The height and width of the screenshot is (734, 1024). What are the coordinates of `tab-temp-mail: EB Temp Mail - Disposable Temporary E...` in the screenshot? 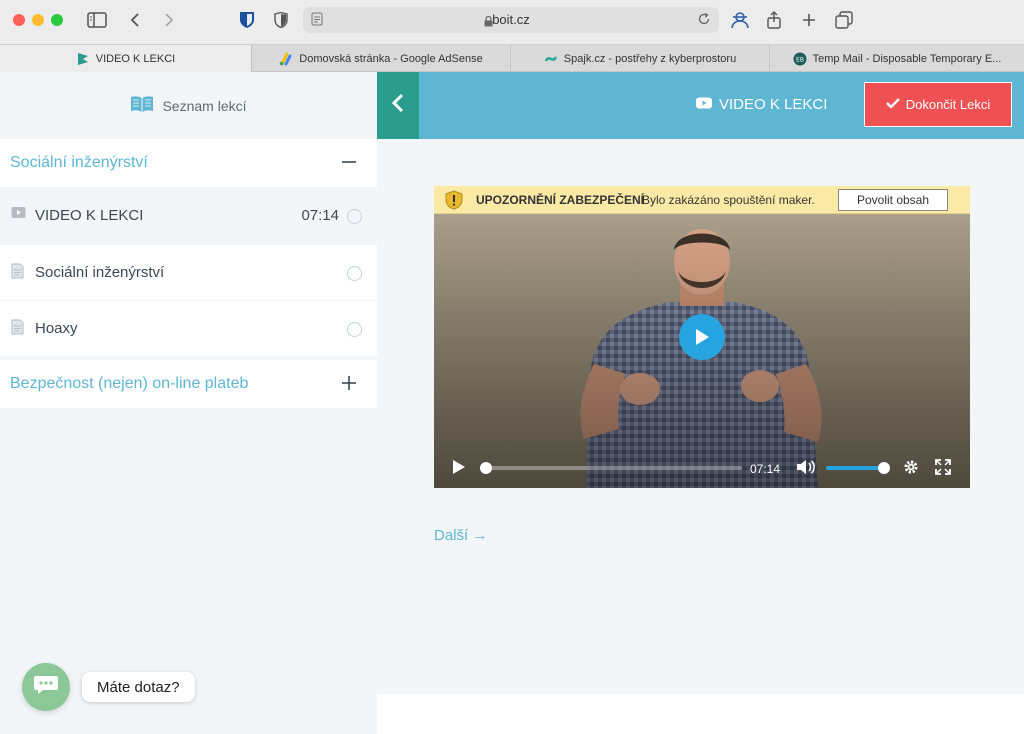 It's located at (897, 58).